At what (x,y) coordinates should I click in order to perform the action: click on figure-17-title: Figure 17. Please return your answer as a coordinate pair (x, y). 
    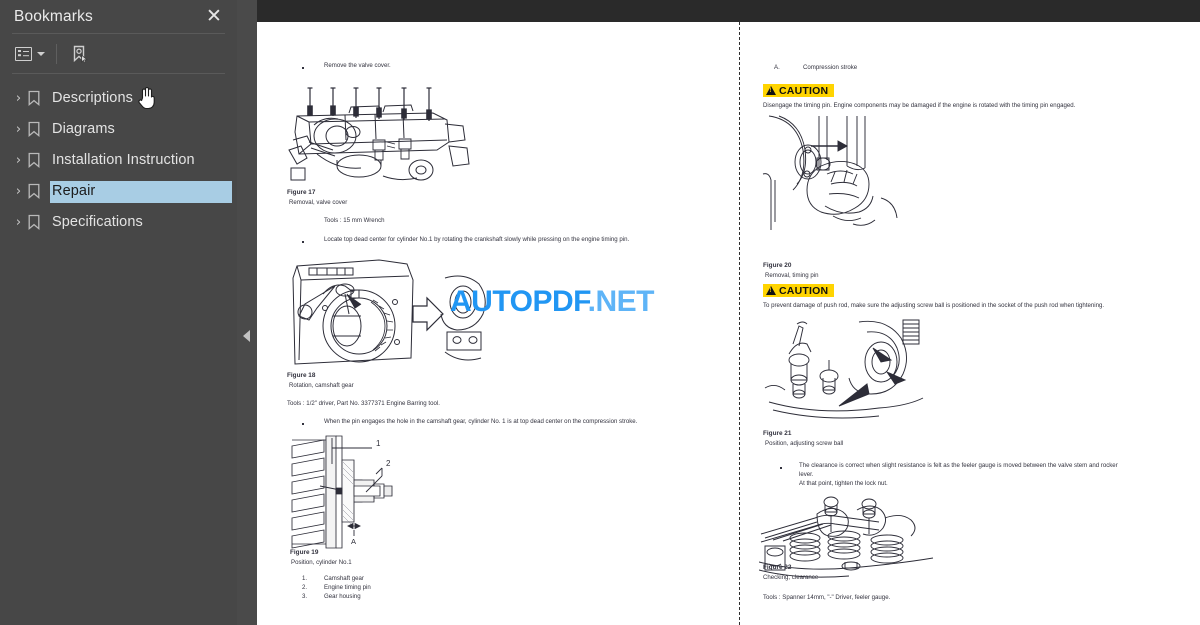
    Looking at the image, I should click on (301, 192).